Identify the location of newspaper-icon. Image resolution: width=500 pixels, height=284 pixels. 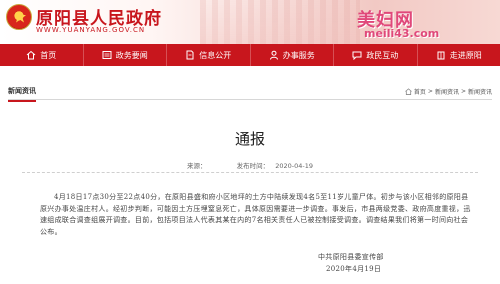
(107, 55).